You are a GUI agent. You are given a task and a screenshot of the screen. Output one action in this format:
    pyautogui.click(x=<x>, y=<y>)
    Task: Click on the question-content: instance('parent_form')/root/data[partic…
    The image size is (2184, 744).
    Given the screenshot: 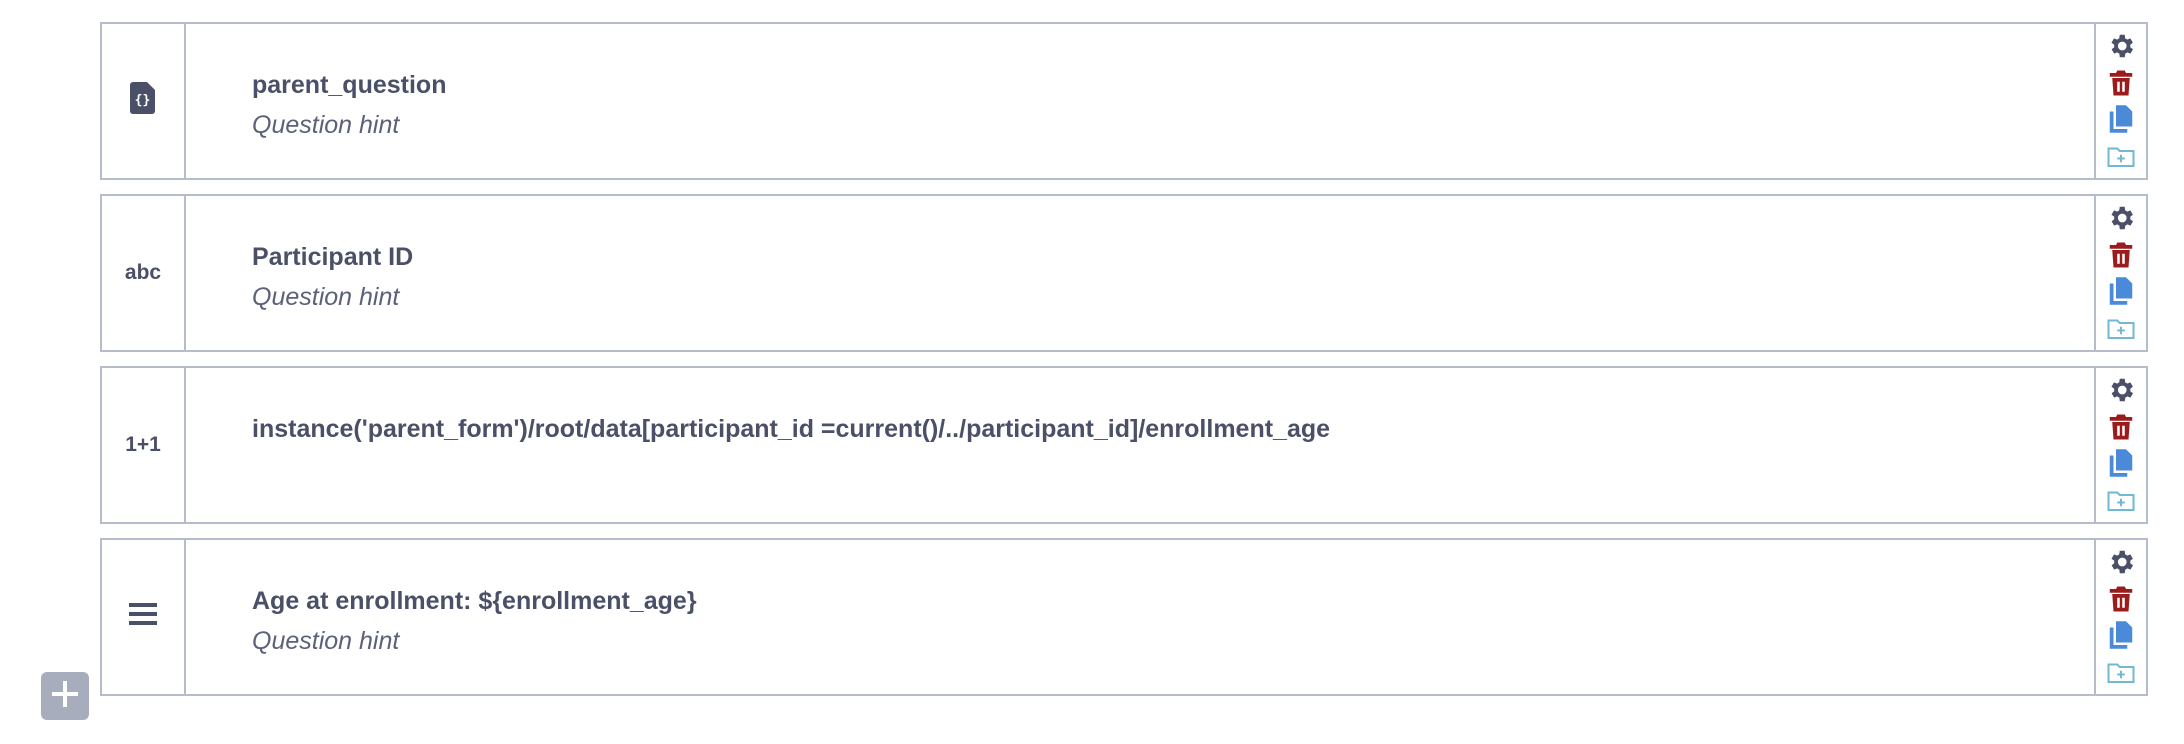 What is the action you would take?
    pyautogui.click(x=1169, y=432)
    